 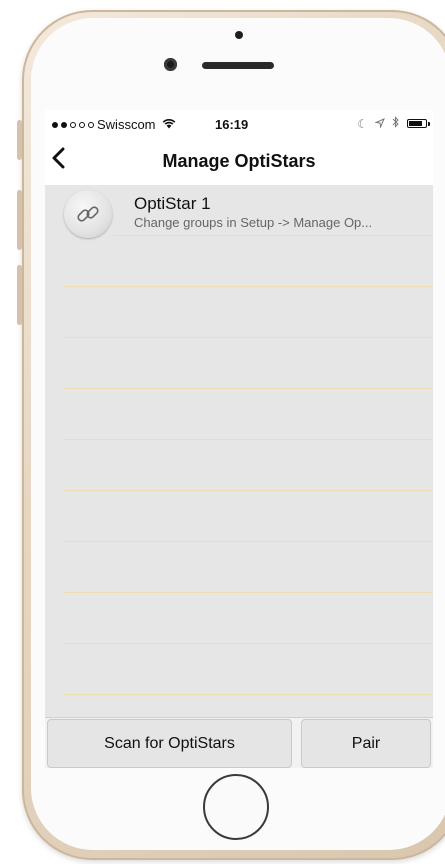 I want to click on navigation-bar: Manage OptiStars, so click(x=239, y=161).